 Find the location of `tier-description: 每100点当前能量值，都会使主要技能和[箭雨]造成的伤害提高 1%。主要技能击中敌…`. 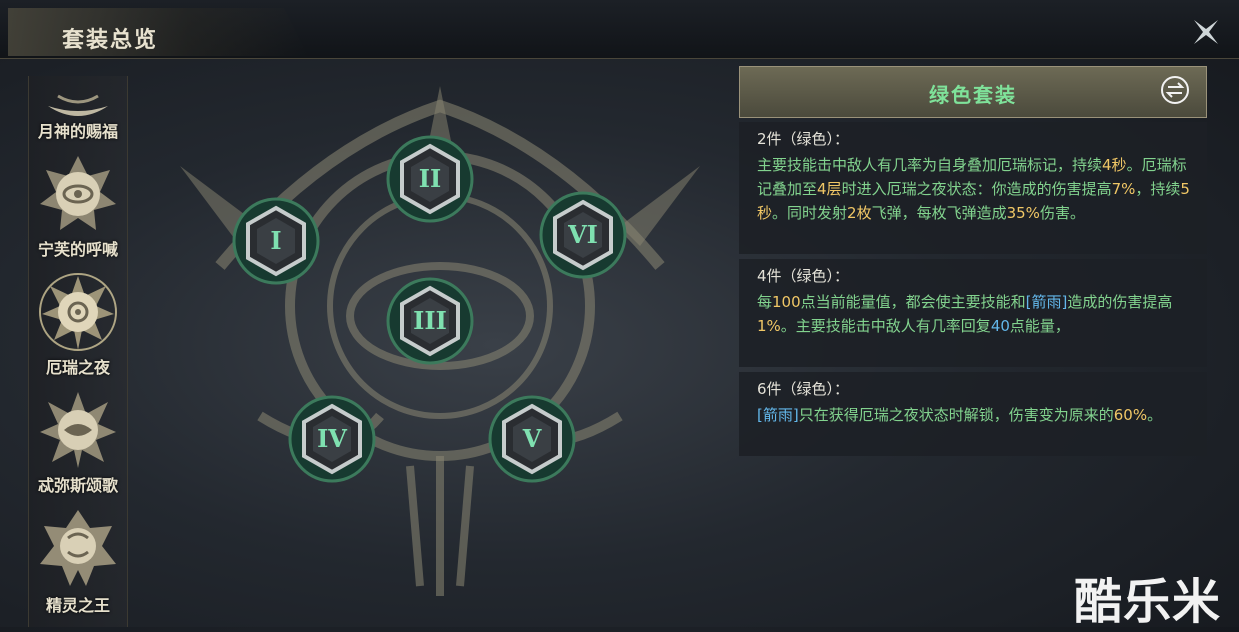

tier-description: 每100点当前能量值，都会使主要技能和[箭雨]造成的伤害提高 1%。主要技能击中敌… is located at coordinates (977, 314).